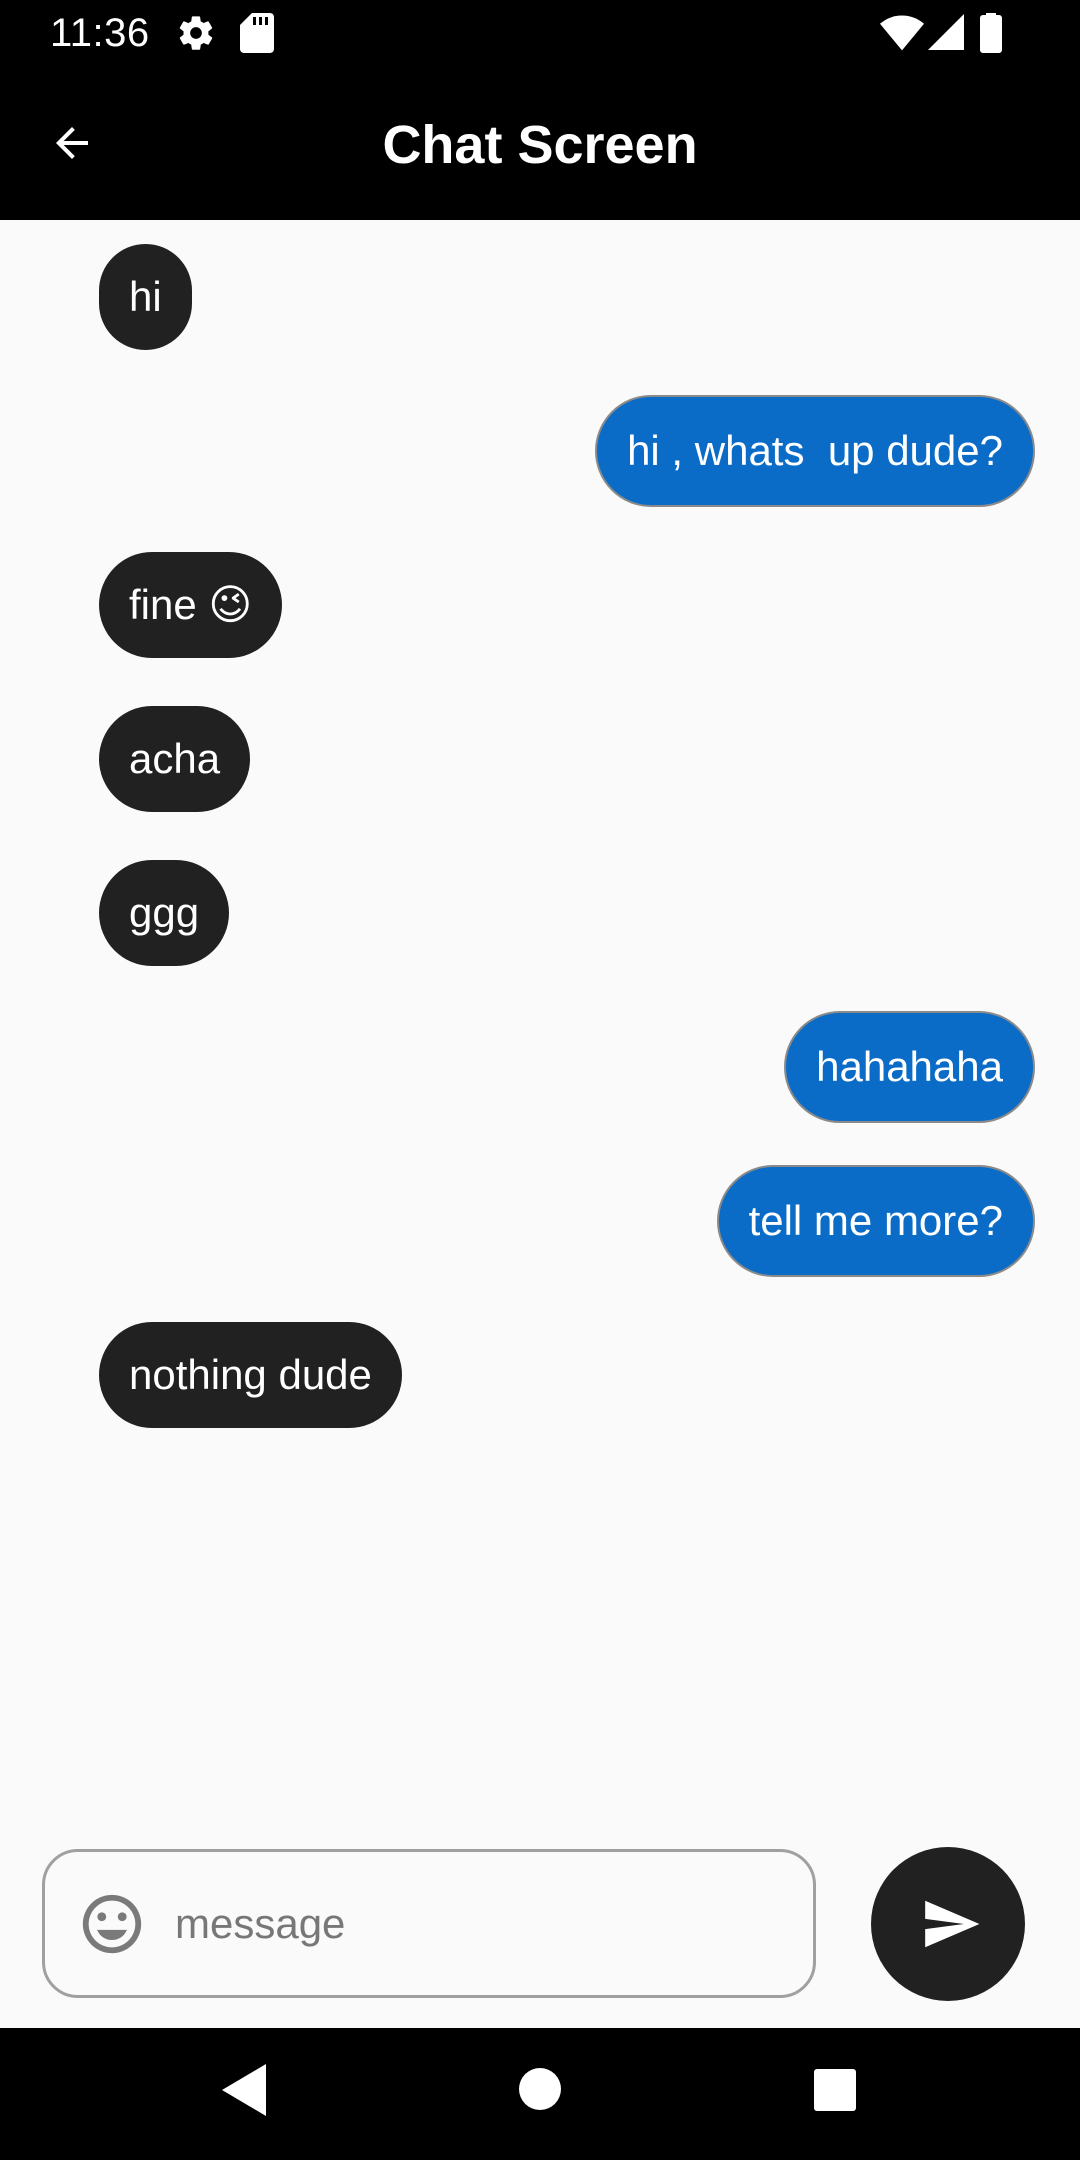 This screenshot has width=1080, height=2160. Describe the element at coordinates (175, 759) in the screenshot. I see `received-message-bubble: acha` at that location.